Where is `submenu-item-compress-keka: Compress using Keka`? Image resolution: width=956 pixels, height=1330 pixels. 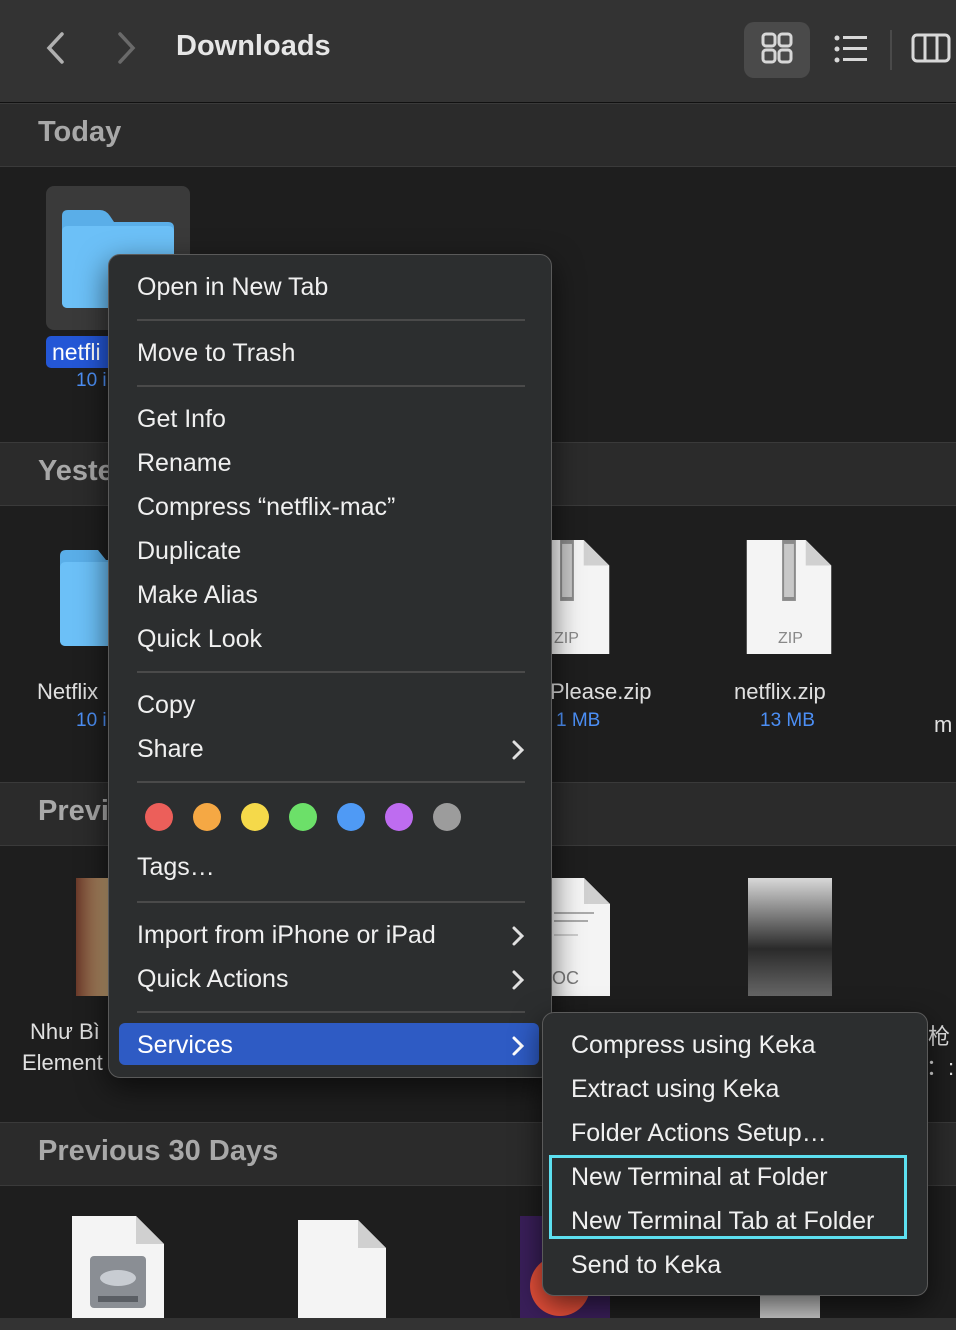 submenu-item-compress-keka: Compress using Keka is located at coordinates (693, 1045).